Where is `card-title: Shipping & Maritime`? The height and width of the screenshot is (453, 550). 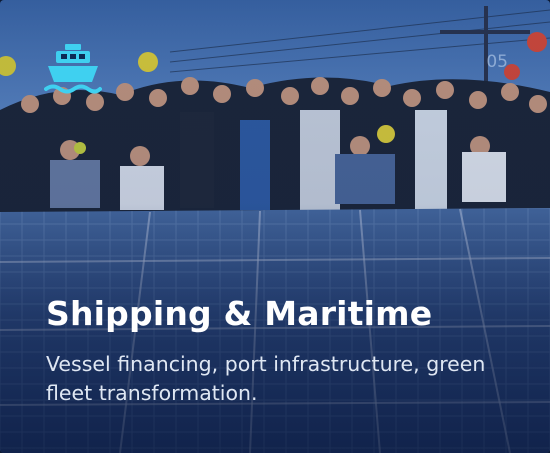 card-title: Shipping & Maritime is located at coordinates (239, 313).